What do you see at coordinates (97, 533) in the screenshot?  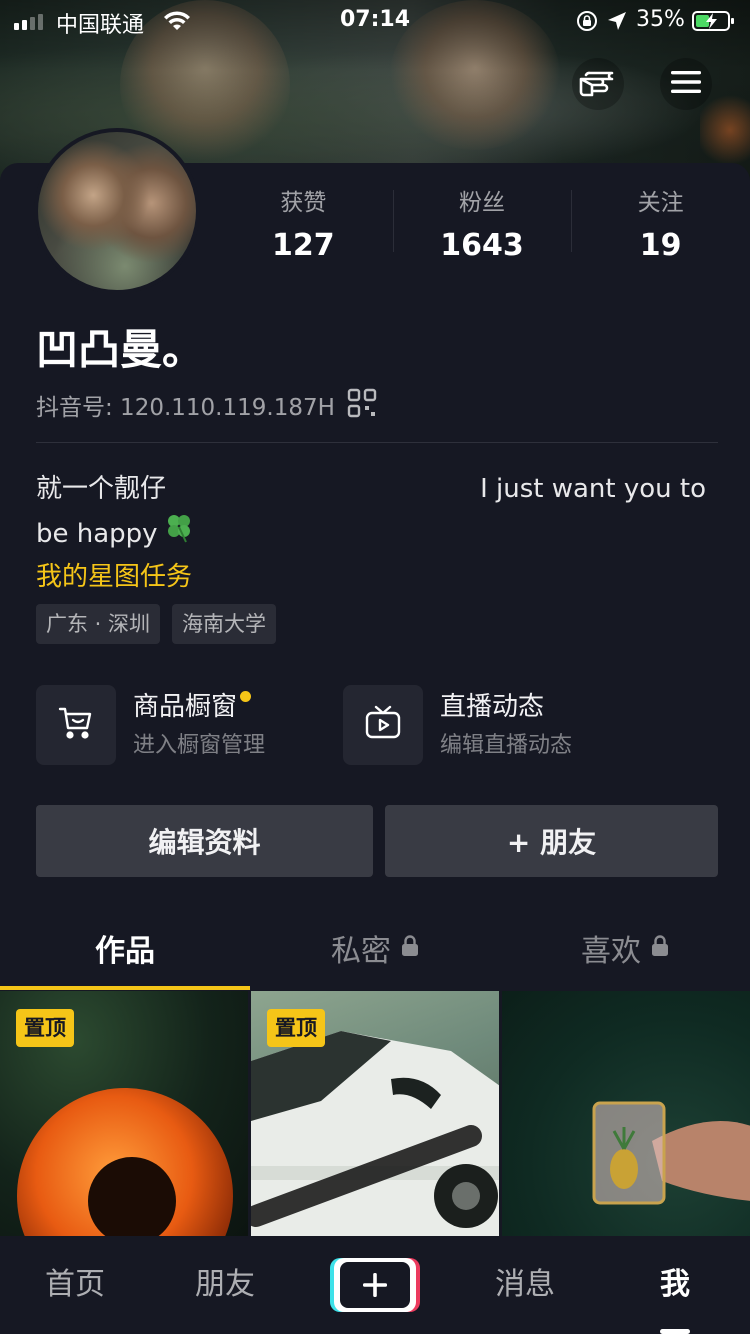 I see `bio-line-2: be happy` at bounding box center [97, 533].